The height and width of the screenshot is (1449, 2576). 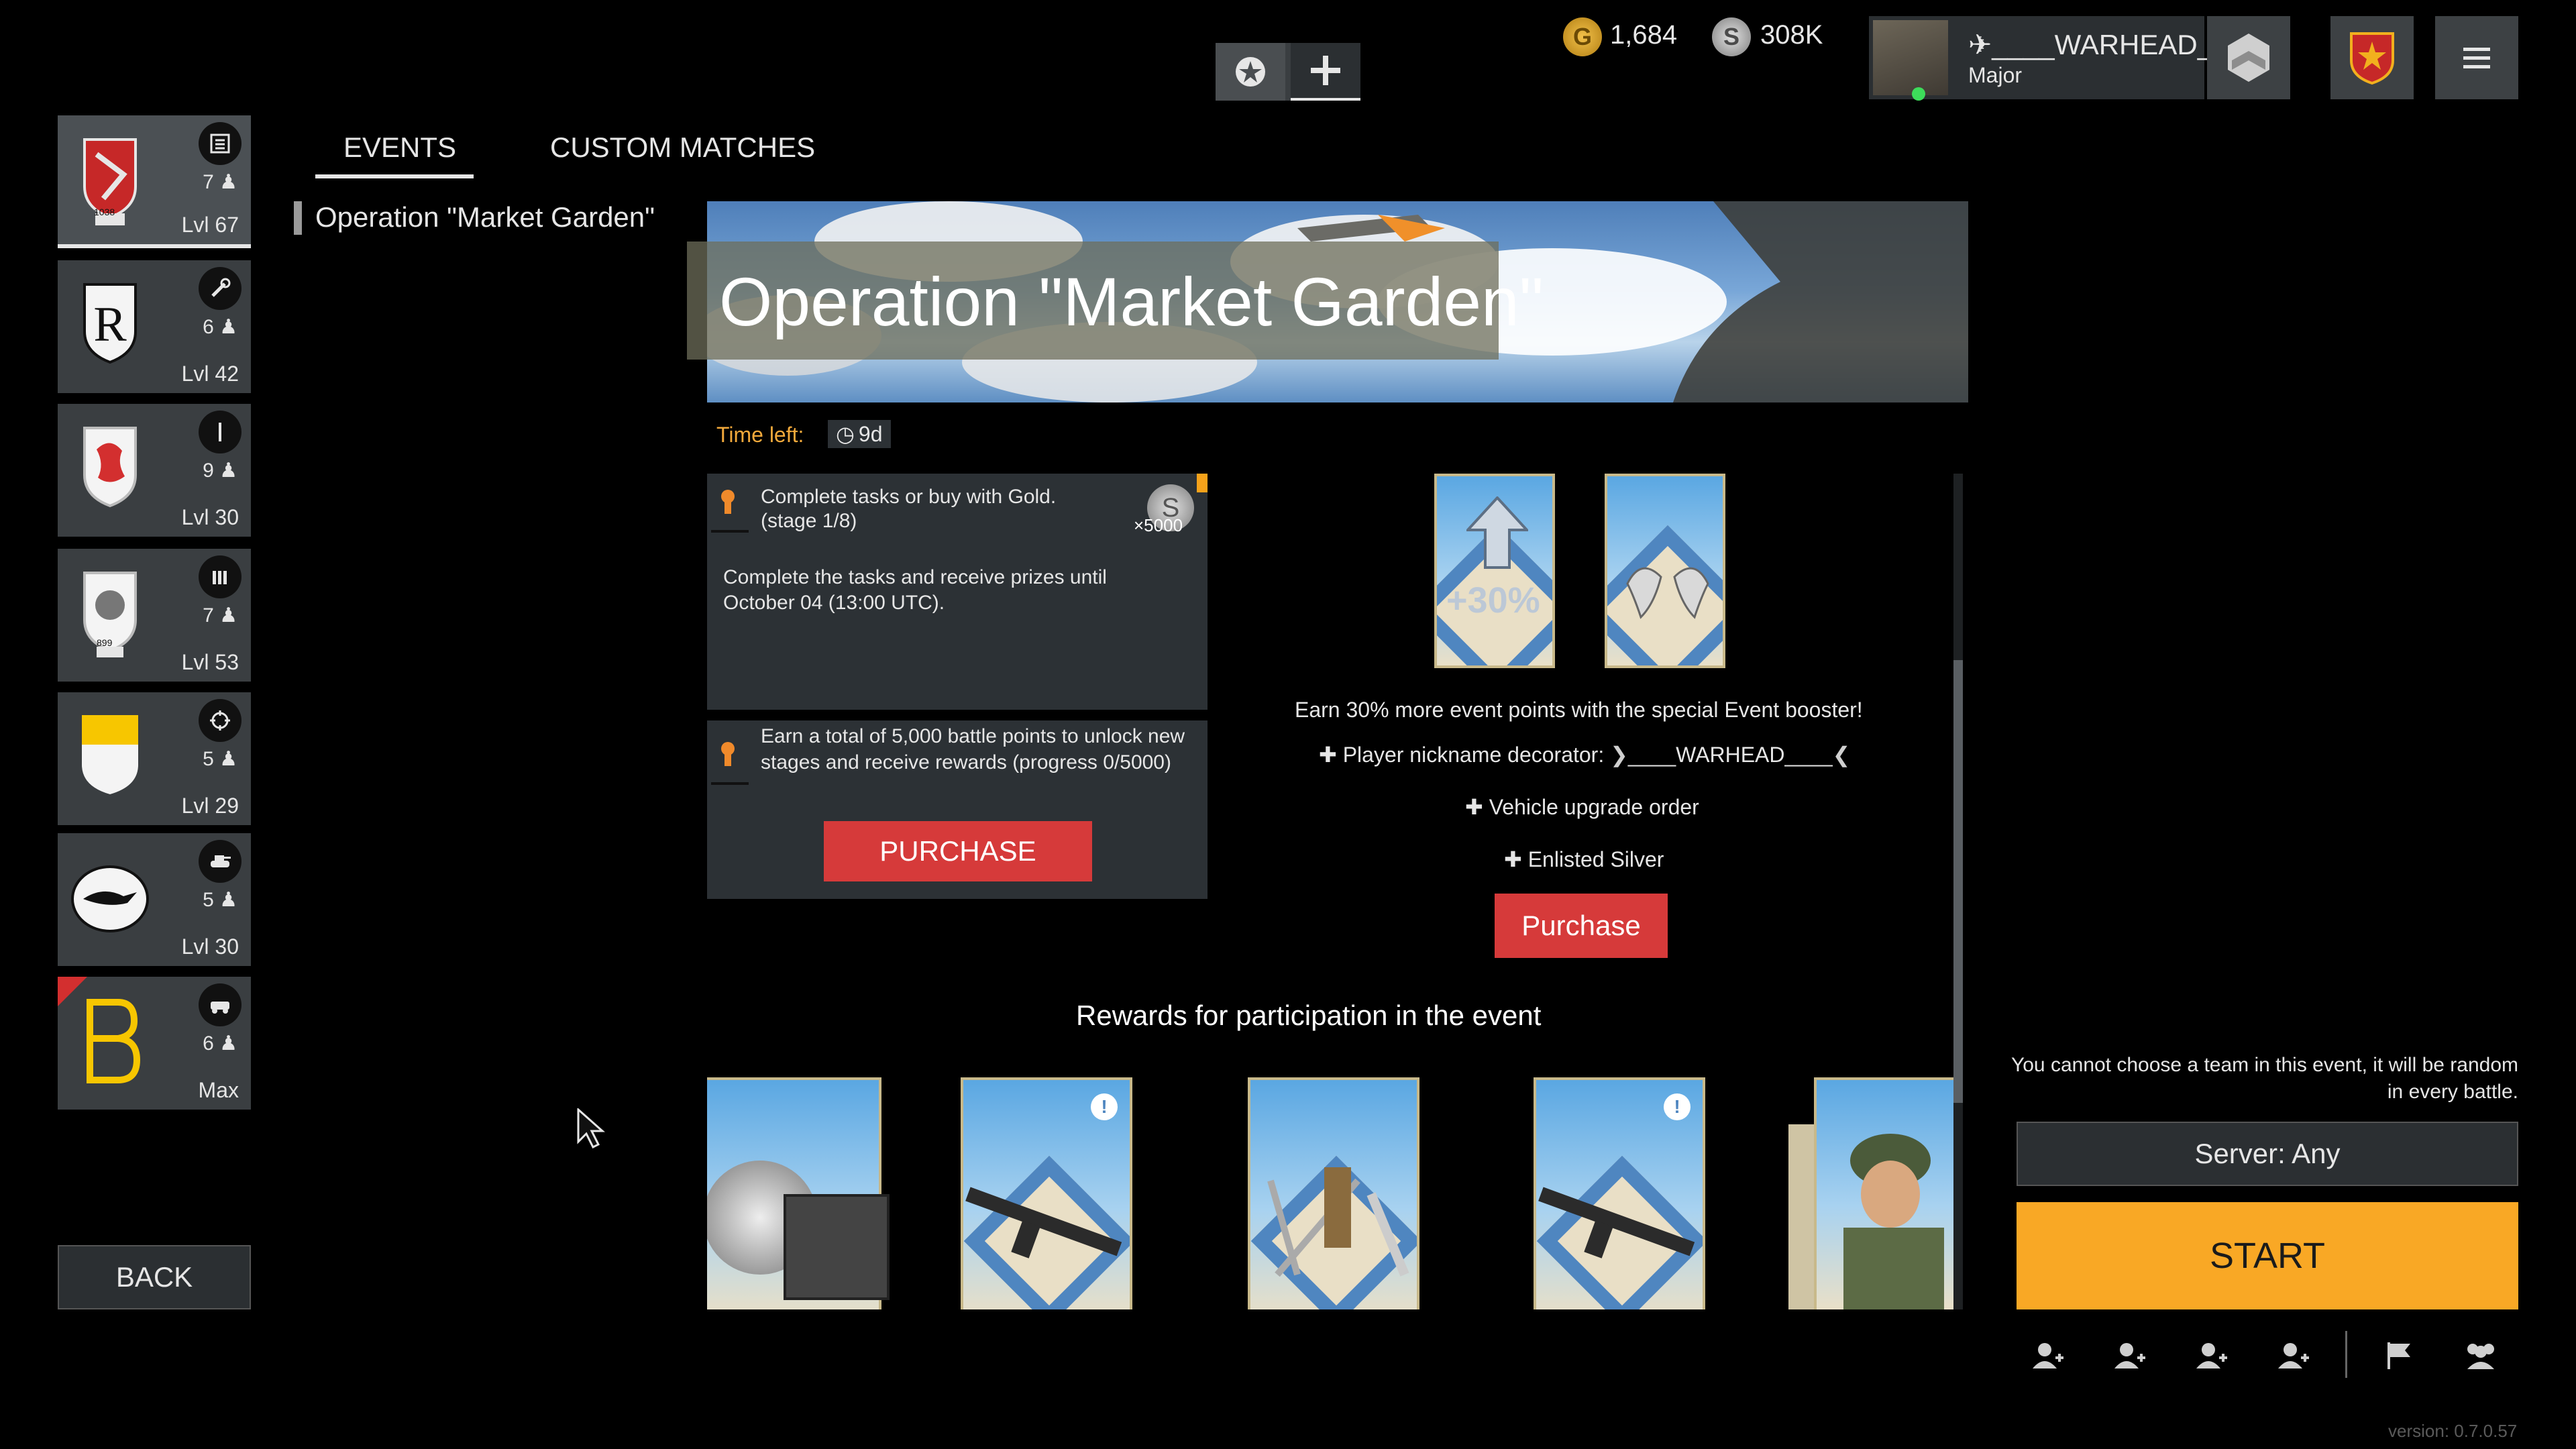 I want to click on squad-member-count: 9 ♟, so click(x=220, y=471).